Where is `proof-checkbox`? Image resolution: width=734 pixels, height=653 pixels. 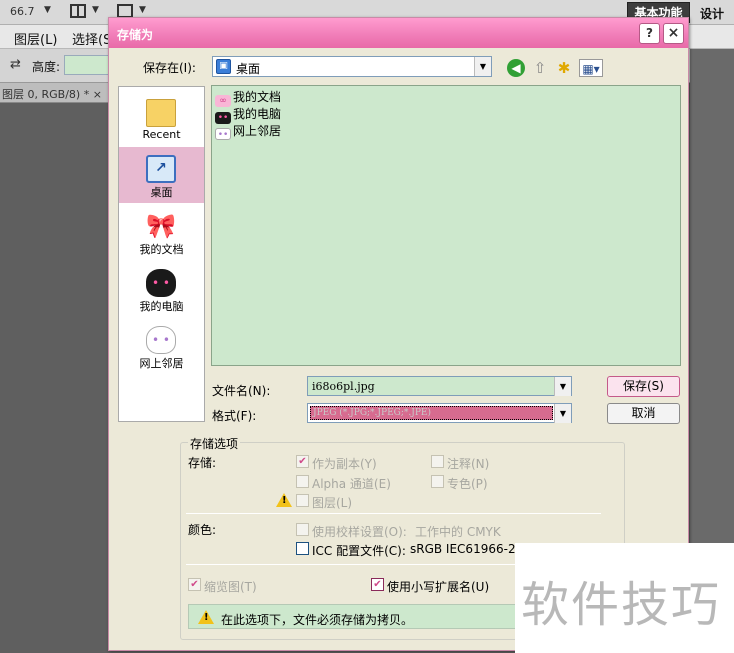
proof-checkbox is located at coordinates (302, 529).